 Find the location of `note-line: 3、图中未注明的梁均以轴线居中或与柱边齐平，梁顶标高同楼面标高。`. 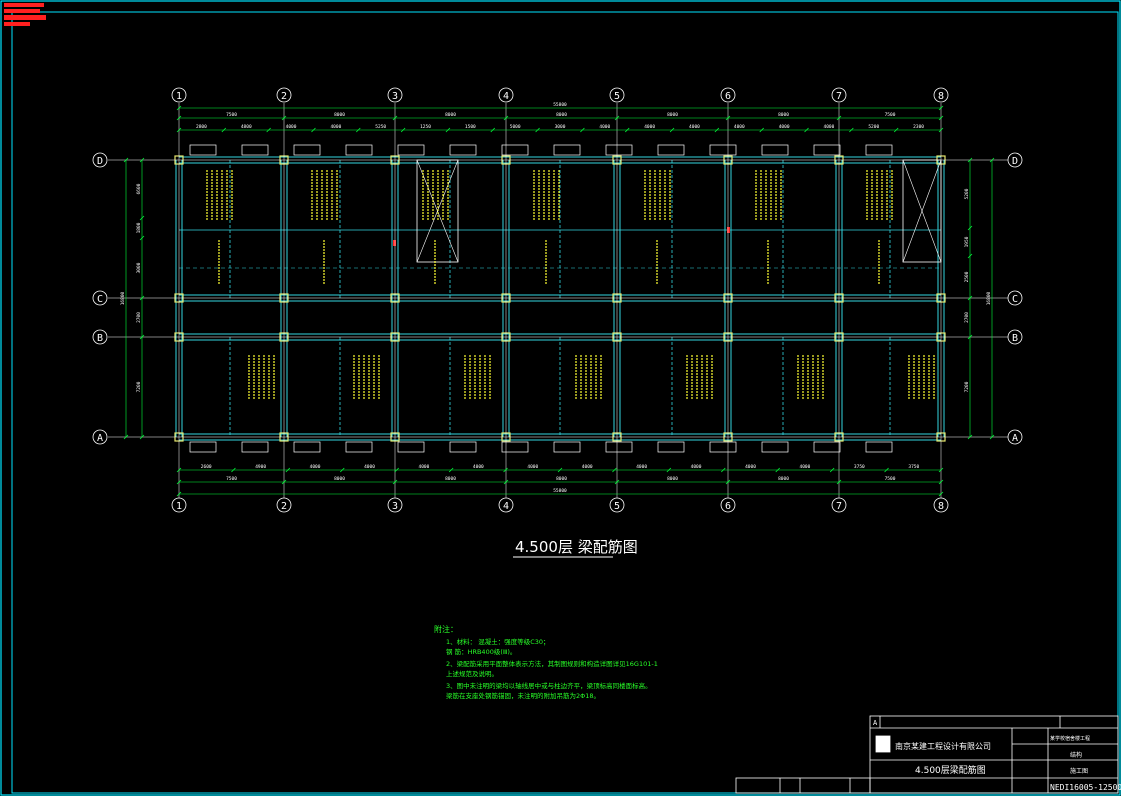

note-line: 3、图中未注明的梁均以轴线居中或与柱边齐平，梁顶标高同楼面标高。 is located at coordinates (549, 685).